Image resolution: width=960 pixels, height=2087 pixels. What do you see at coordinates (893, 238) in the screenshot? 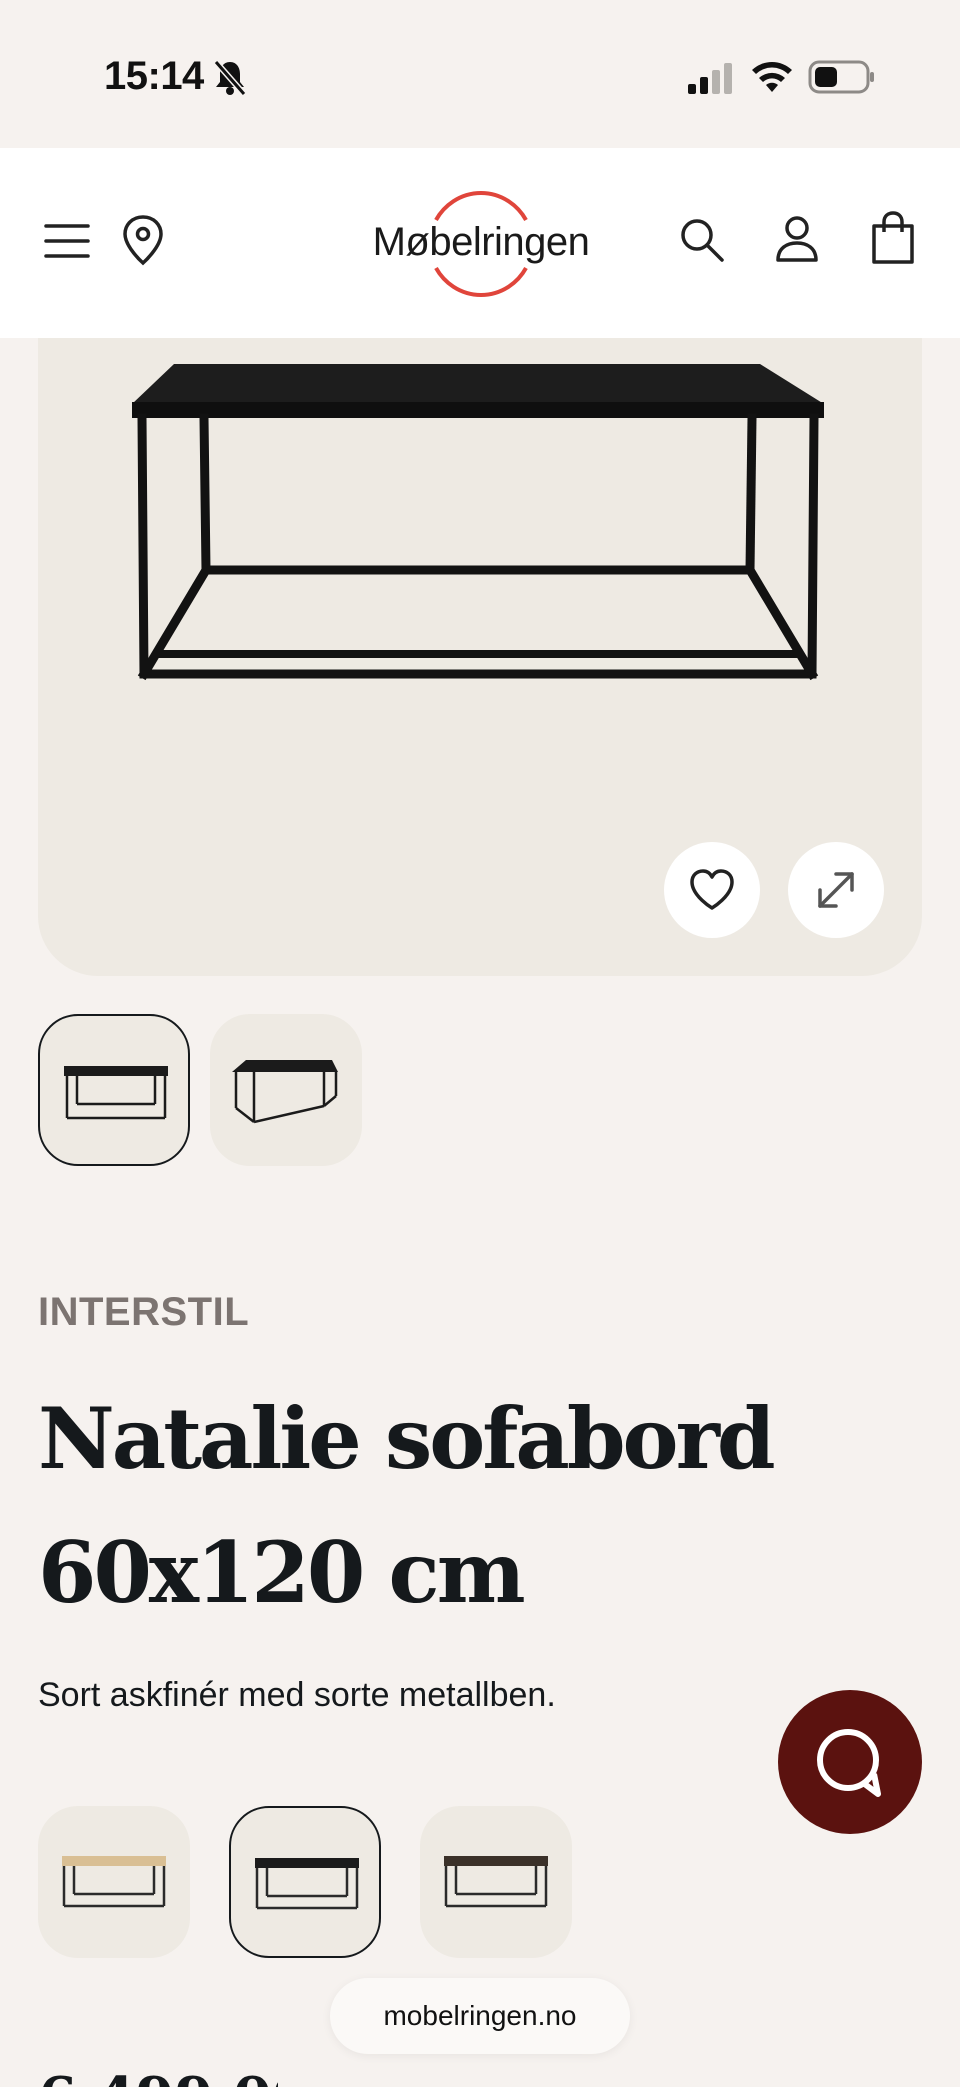
I see `shopping-bag-icon` at bounding box center [893, 238].